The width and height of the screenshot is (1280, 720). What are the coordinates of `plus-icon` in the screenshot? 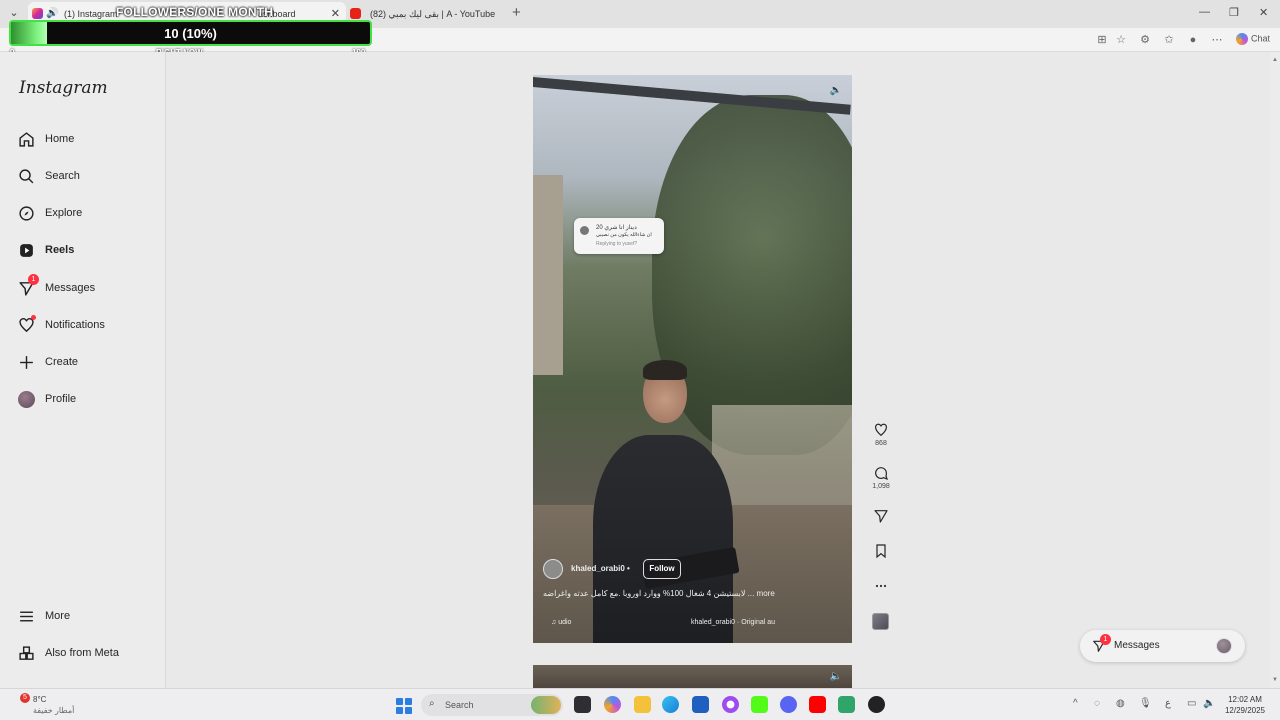 It's located at (26, 362).